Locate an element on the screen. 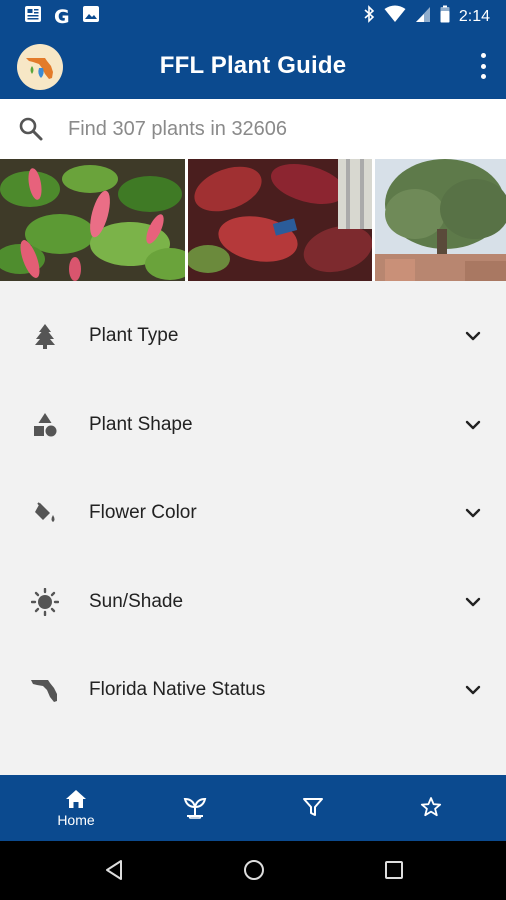 The height and width of the screenshot is (900, 506). filter-label: Plant Type is located at coordinates (134, 336).